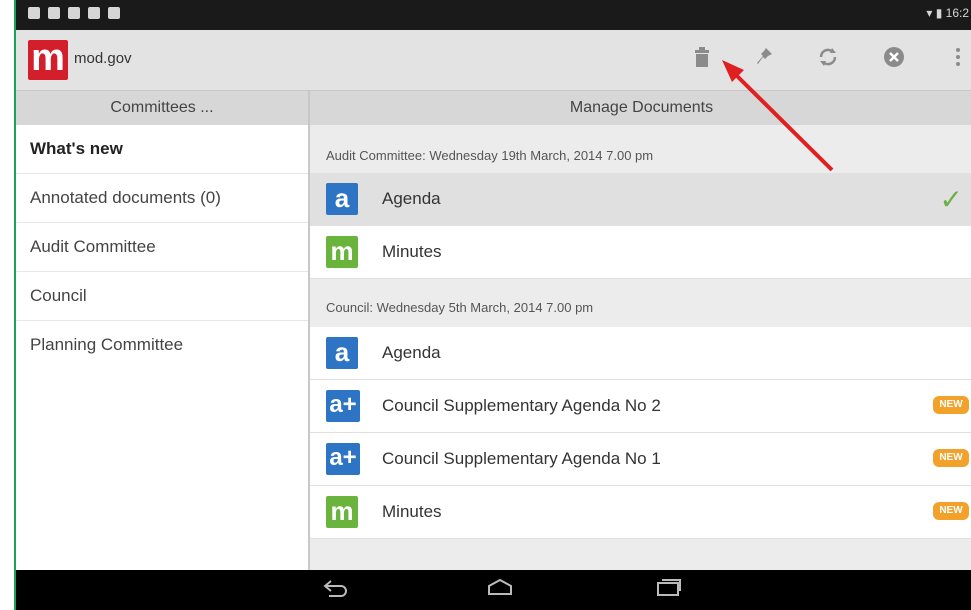  What do you see at coordinates (702, 57) in the screenshot?
I see `trash-icon-glyph` at bounding box center [702, 57].